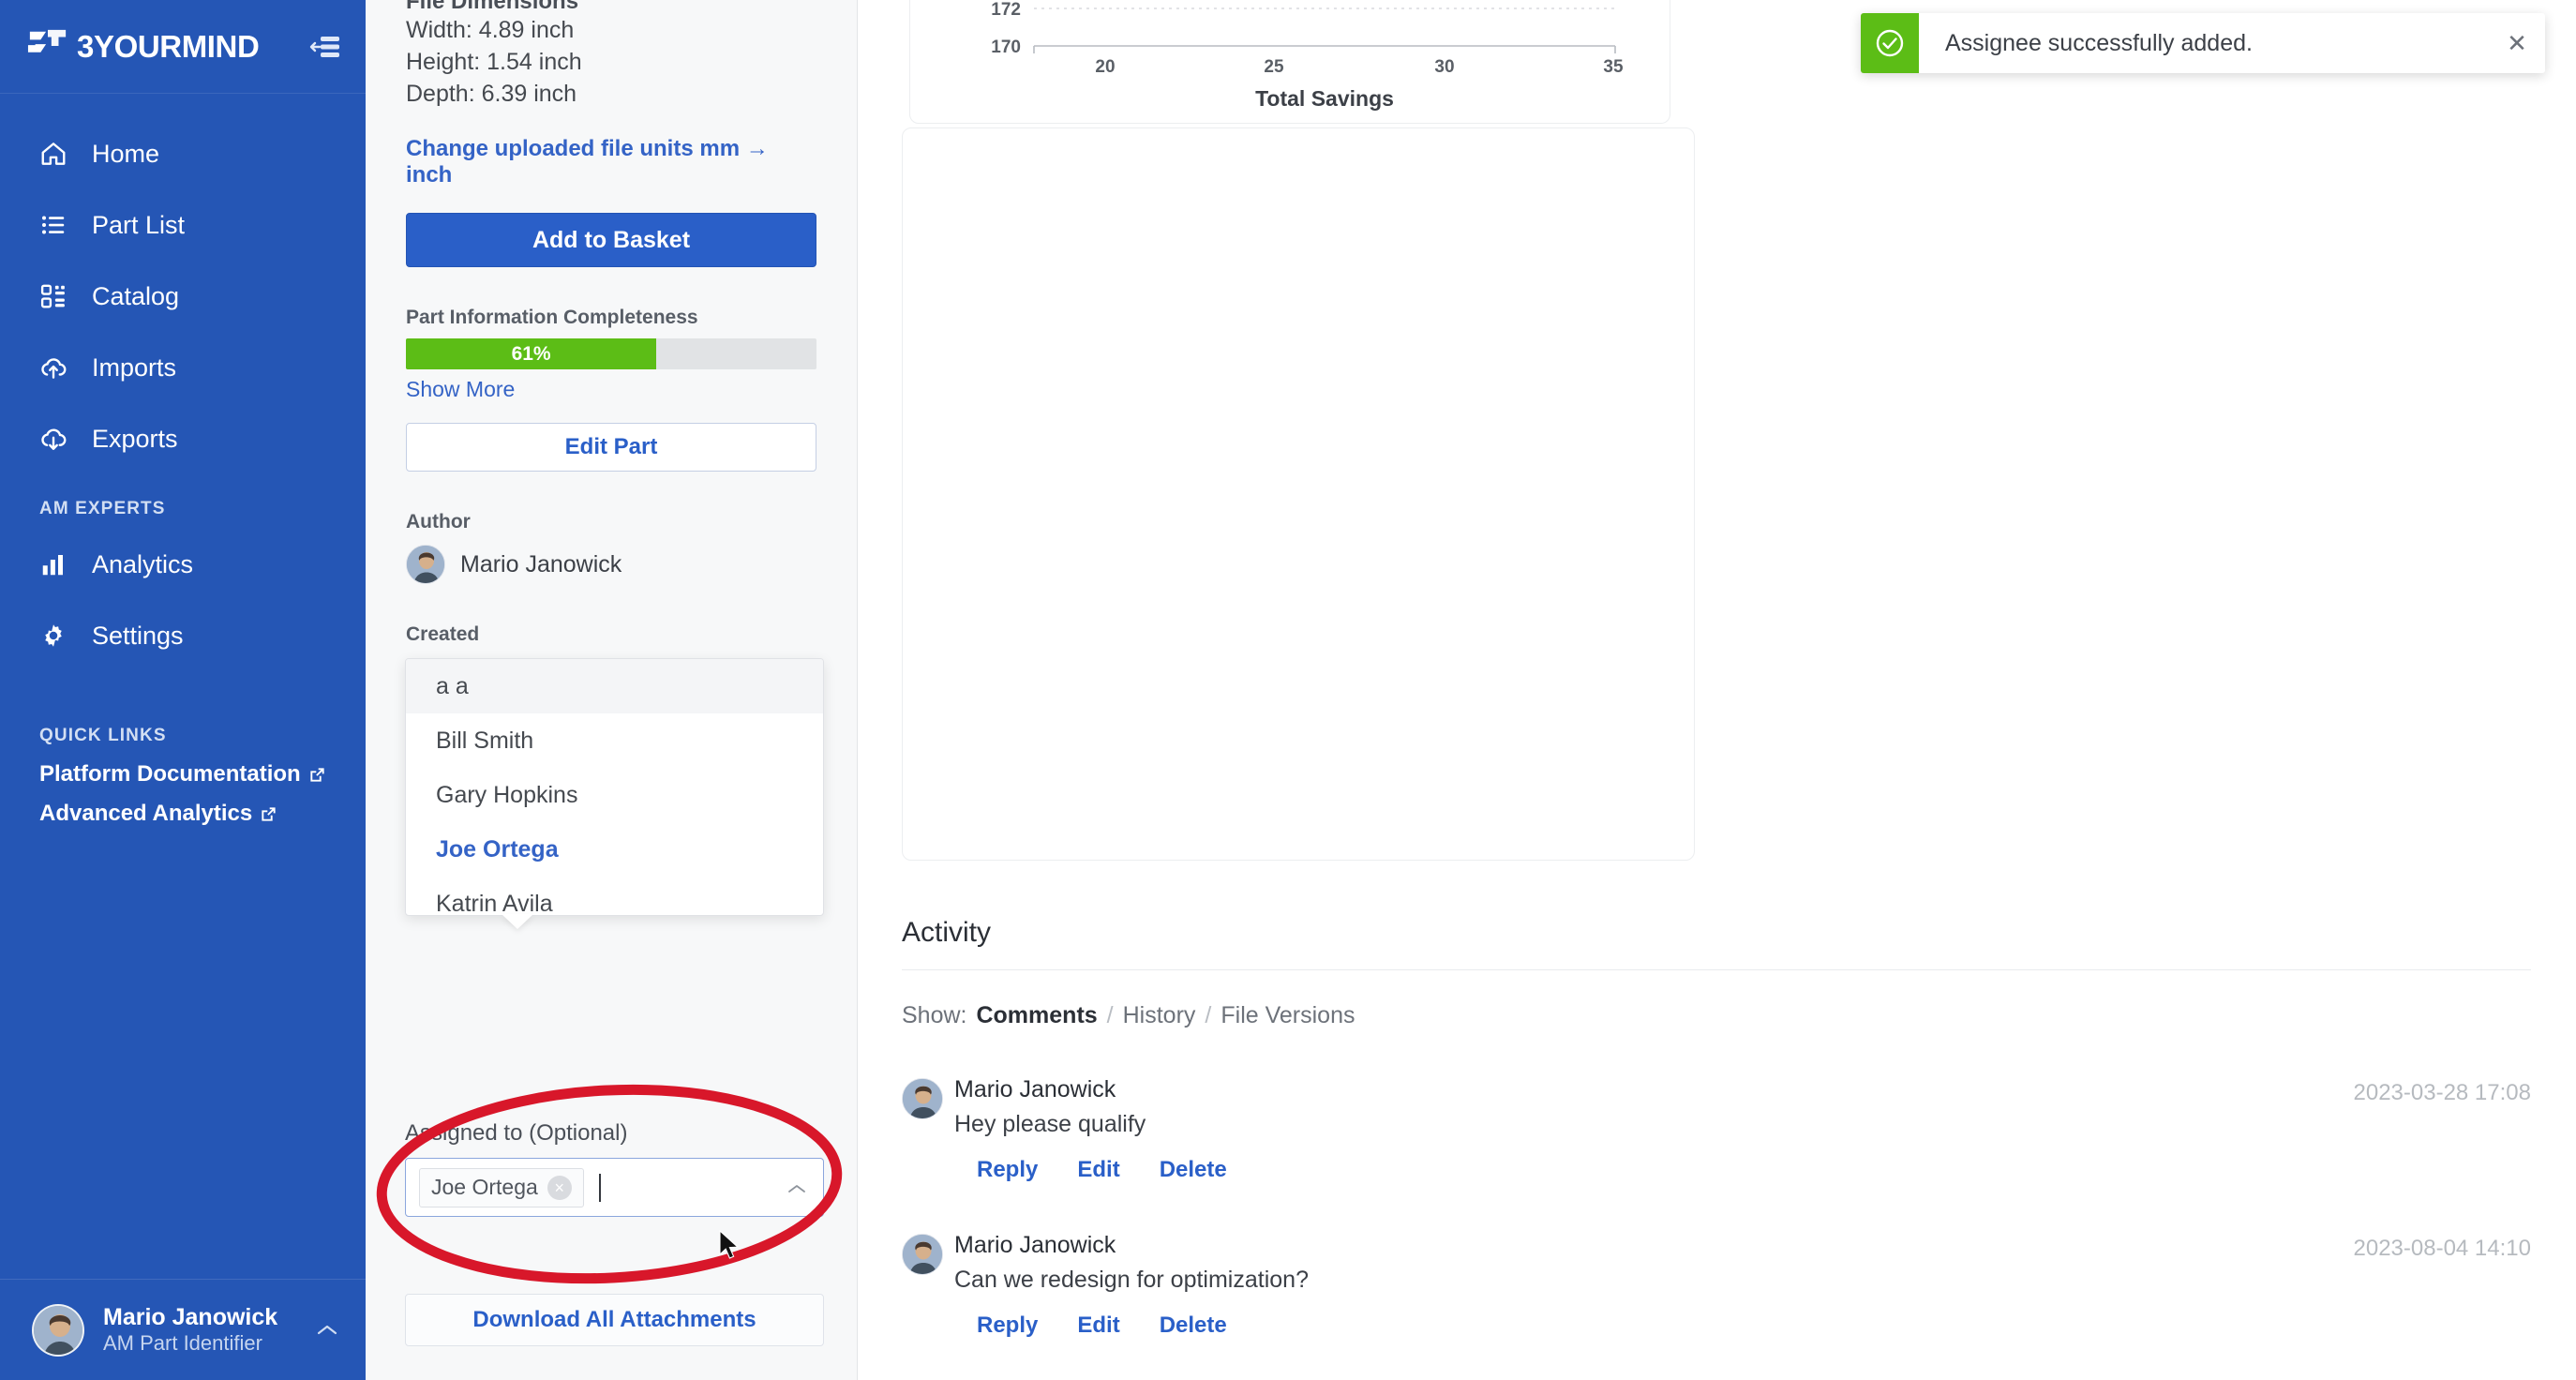 This screenshot has height=1380, width=2576. What do you see at coordinates (611, 162) in the screenshot?
I see `change-file-units-link: Change uploaded file units mm → inch` at bounding box center [611, 162].